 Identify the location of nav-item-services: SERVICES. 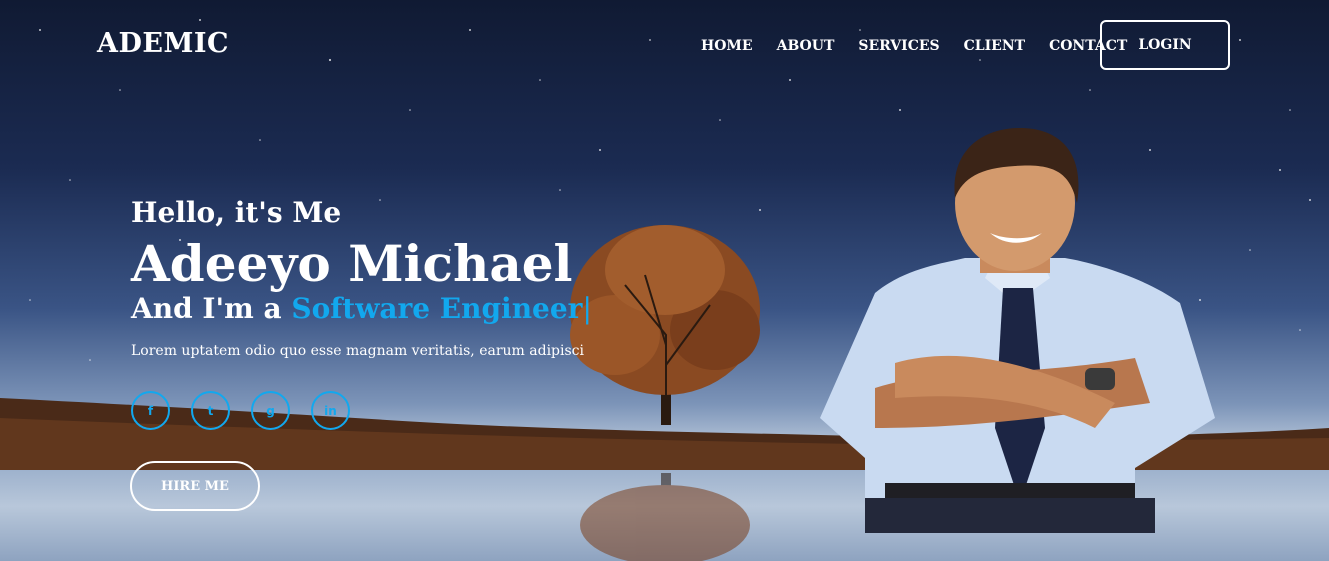
(898, 46).